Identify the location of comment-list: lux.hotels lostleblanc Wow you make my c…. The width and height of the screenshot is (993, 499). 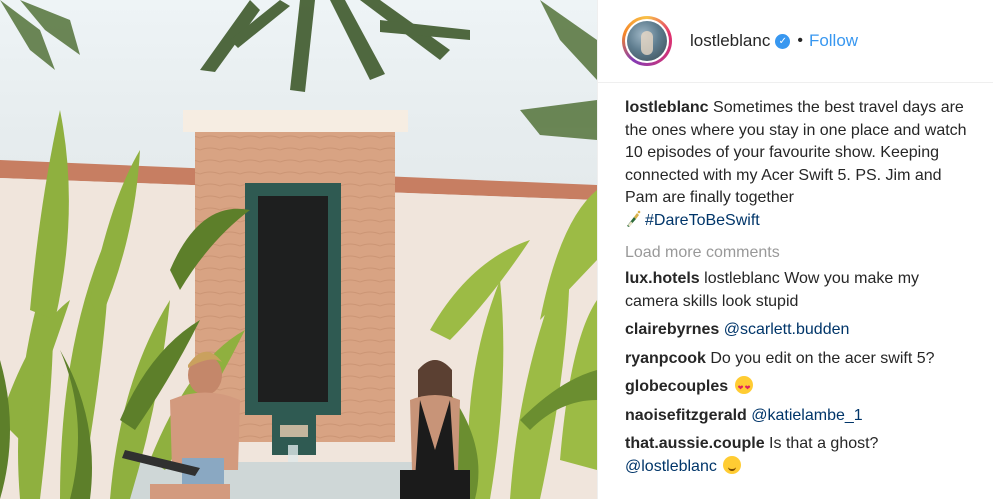
(800, 373).